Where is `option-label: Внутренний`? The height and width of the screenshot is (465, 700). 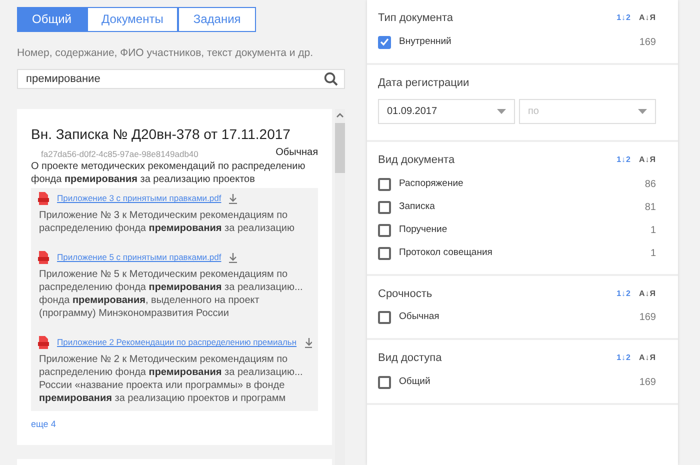
option-label: Внутренний is located at coordinates (425, 41).